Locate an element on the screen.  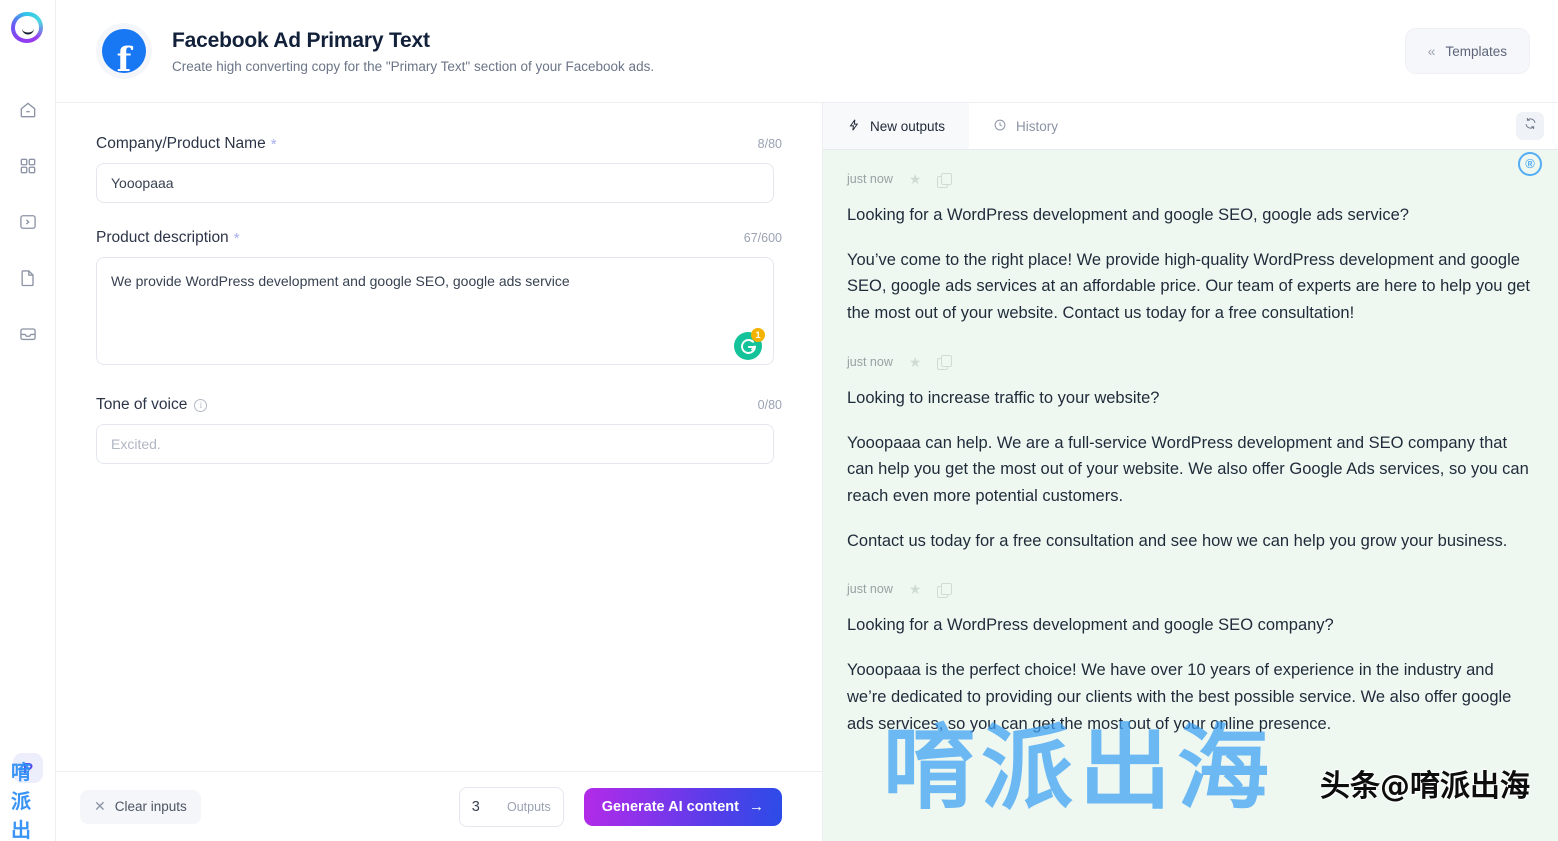
outputs-tabbar: New outputs History is located at coordinates (1190, 126).